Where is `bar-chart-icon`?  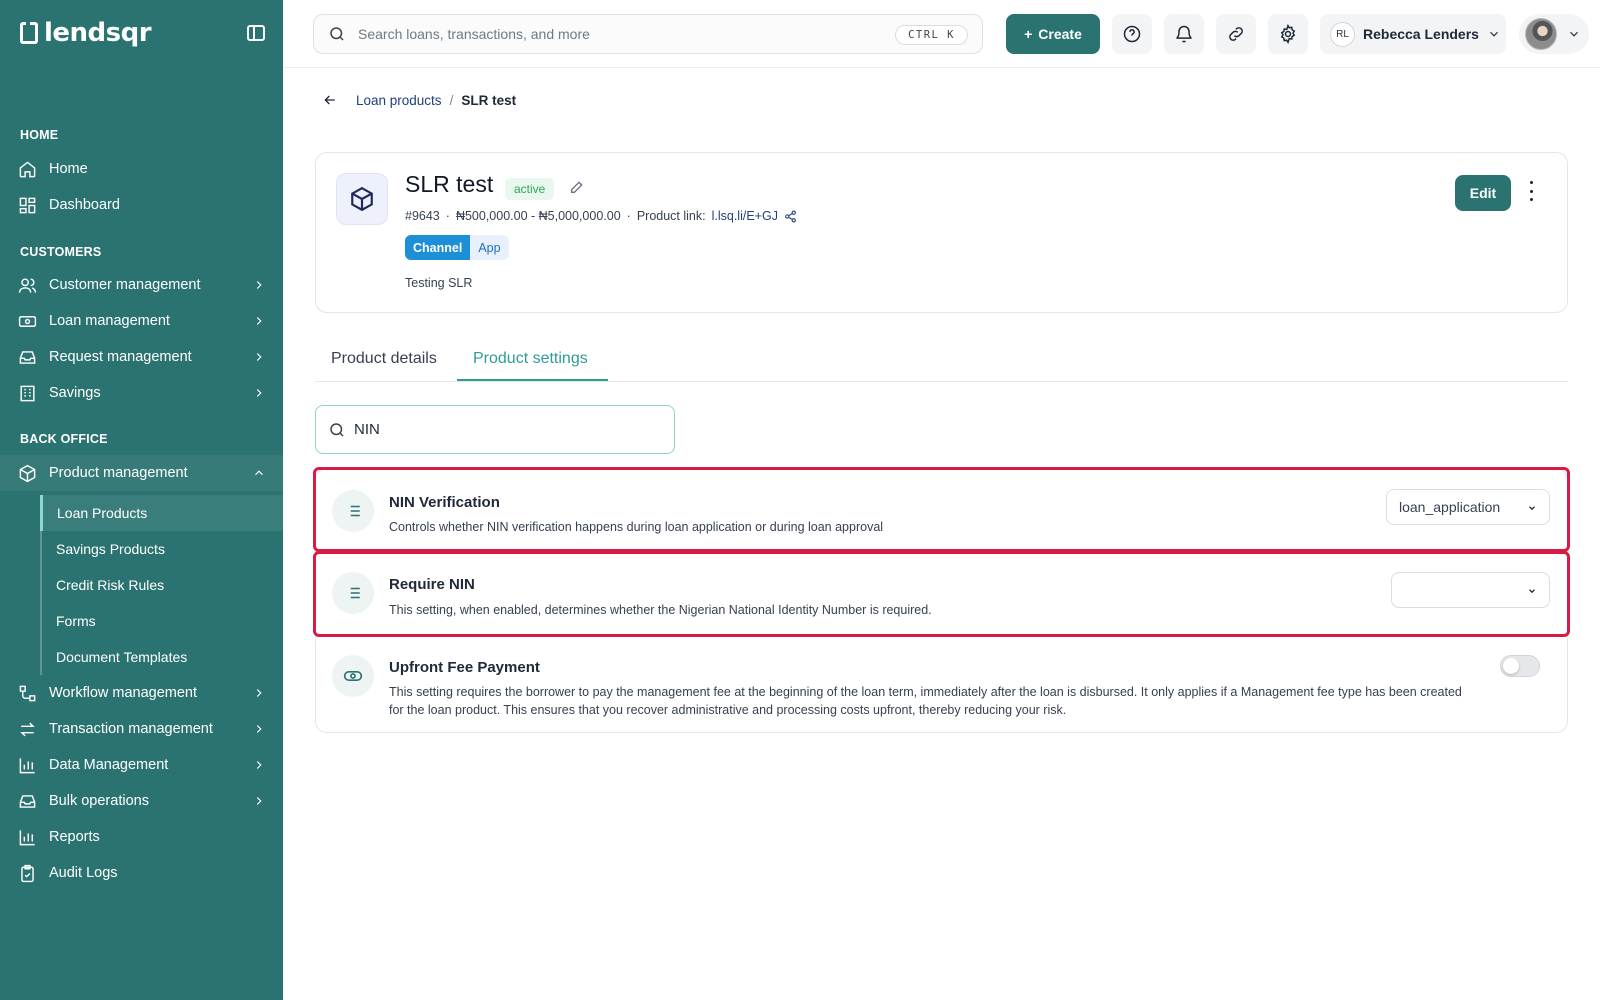
bar-chart-icon is located at coordinates (27, 765).